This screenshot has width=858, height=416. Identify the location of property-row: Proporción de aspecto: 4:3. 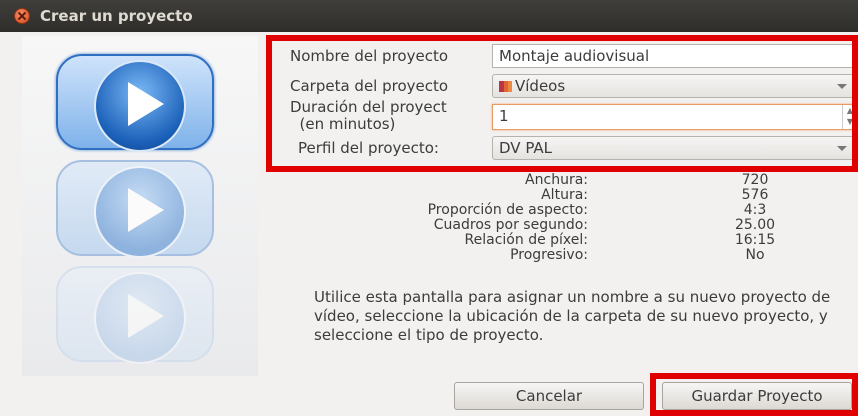
(597, 210).